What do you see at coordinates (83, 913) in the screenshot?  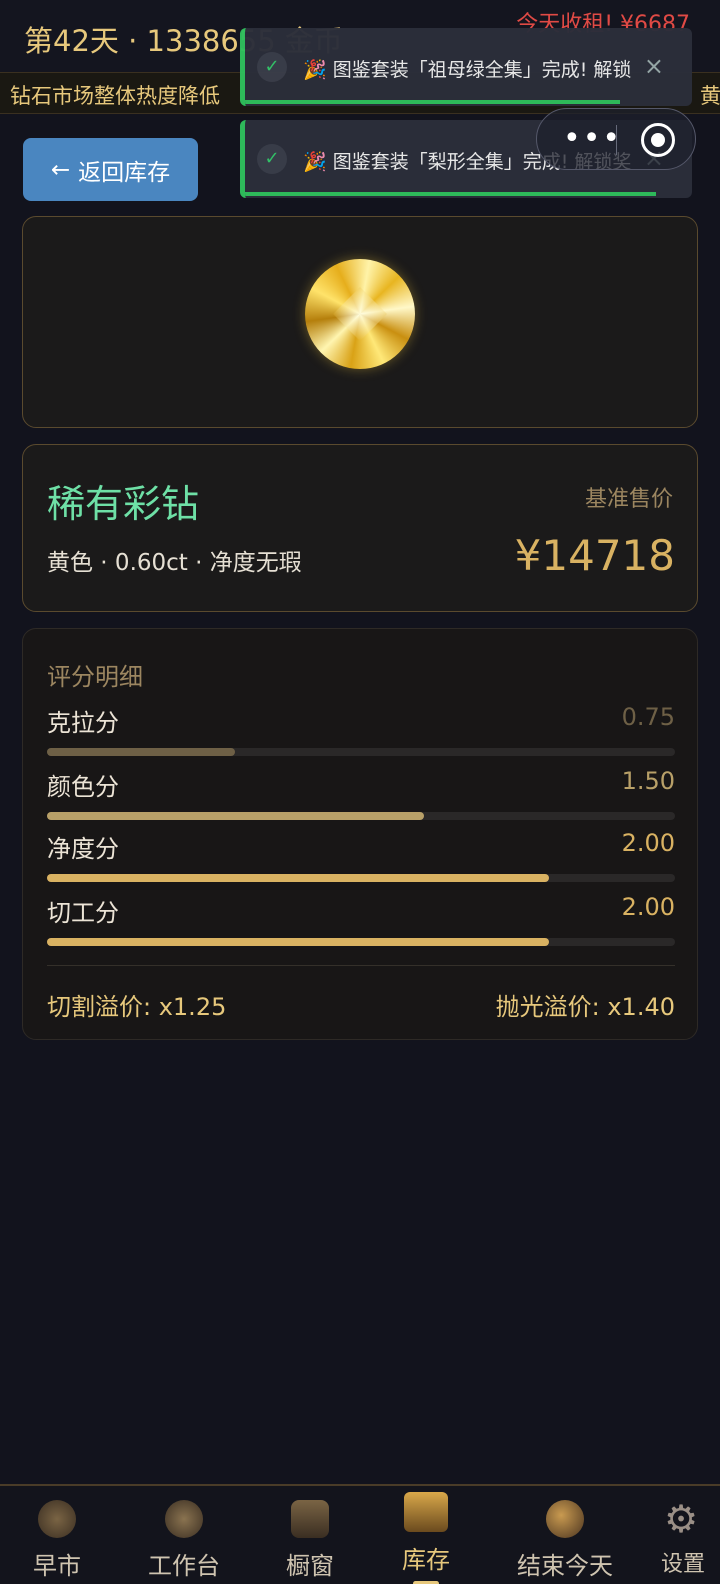 I see `score-label: 切工分` at bounding box center [83, 913].